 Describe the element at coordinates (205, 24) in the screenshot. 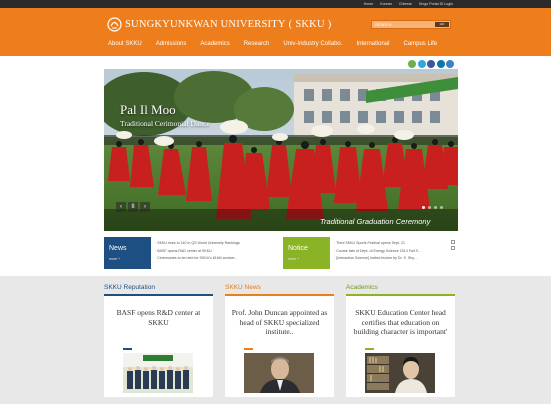

I see `university-name: SUNGKYUNKWAN UNIVERSITY` at that location.